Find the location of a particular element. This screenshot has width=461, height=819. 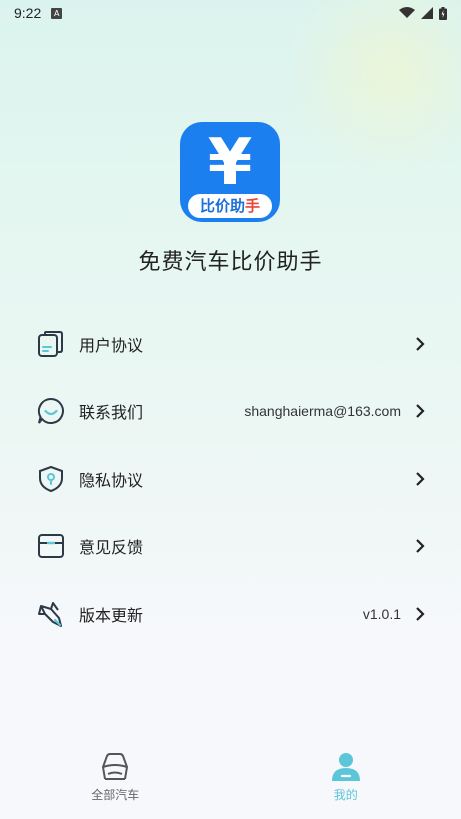

menu-item-contact-us: 联系我们 shanghaierma@163.com is located at coordinates (230, 412).